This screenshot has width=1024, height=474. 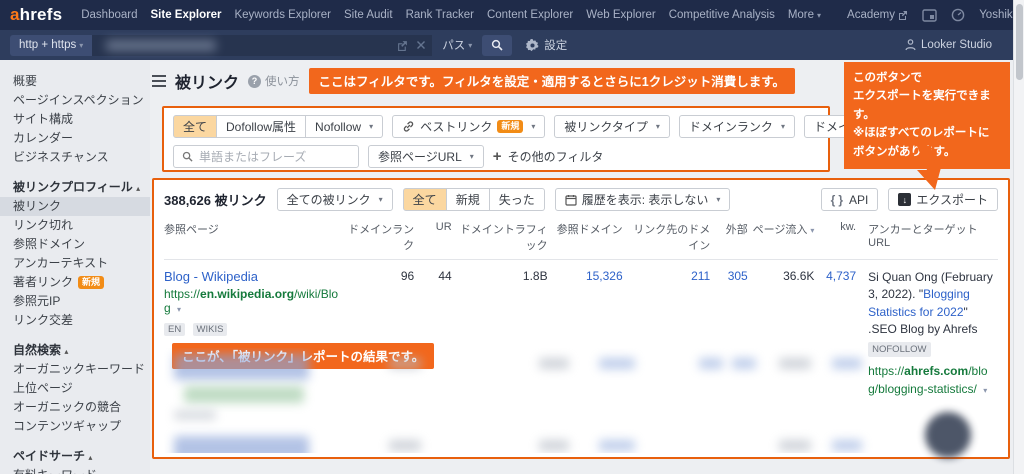 What do you see at coordinates (75, 407) in the screenshot?
I see `sidebar-item-organic-competitors: オーガニックの競合` at bounding box center [75, 407].